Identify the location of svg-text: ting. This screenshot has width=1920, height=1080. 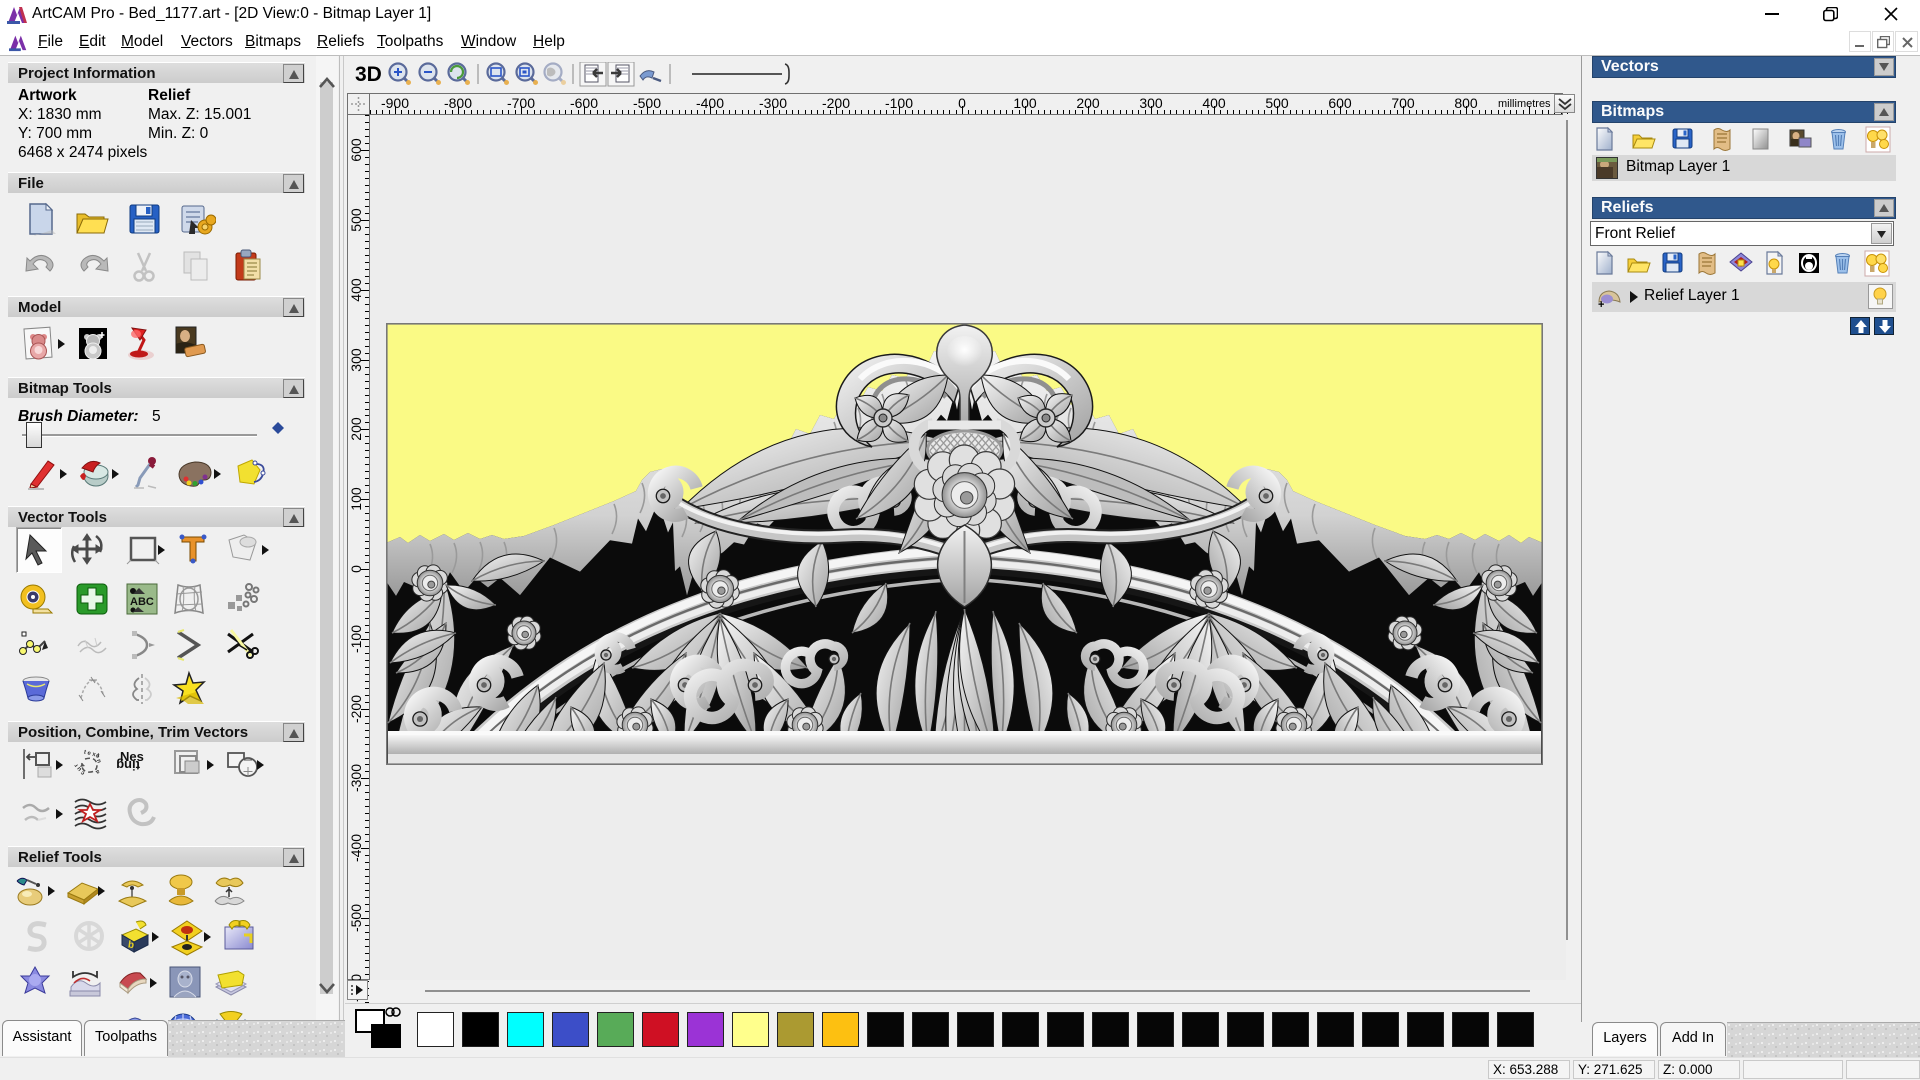
(128, 765).